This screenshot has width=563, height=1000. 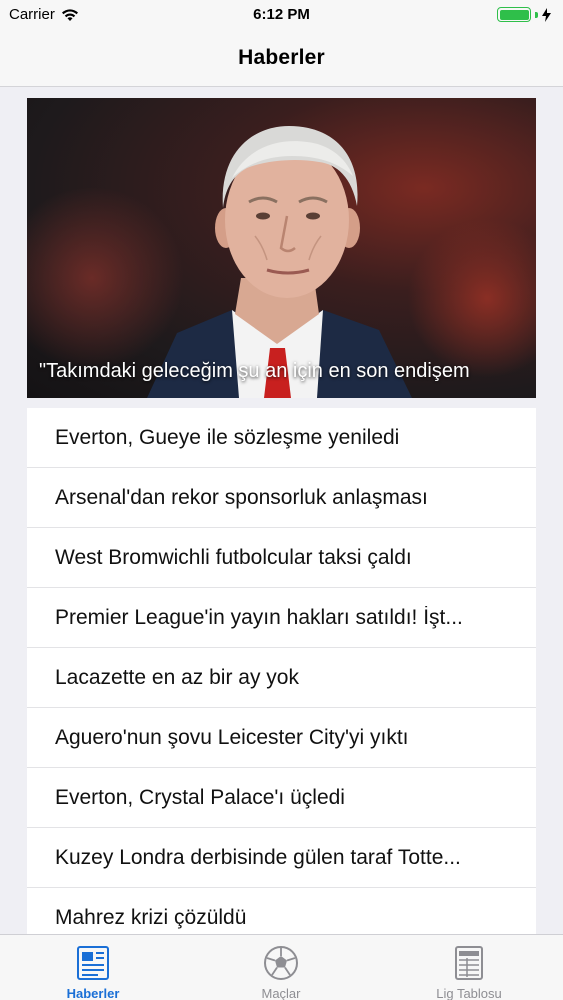 I want to click on tab-label: Lig Tablosu, so click(x=469, y=993).